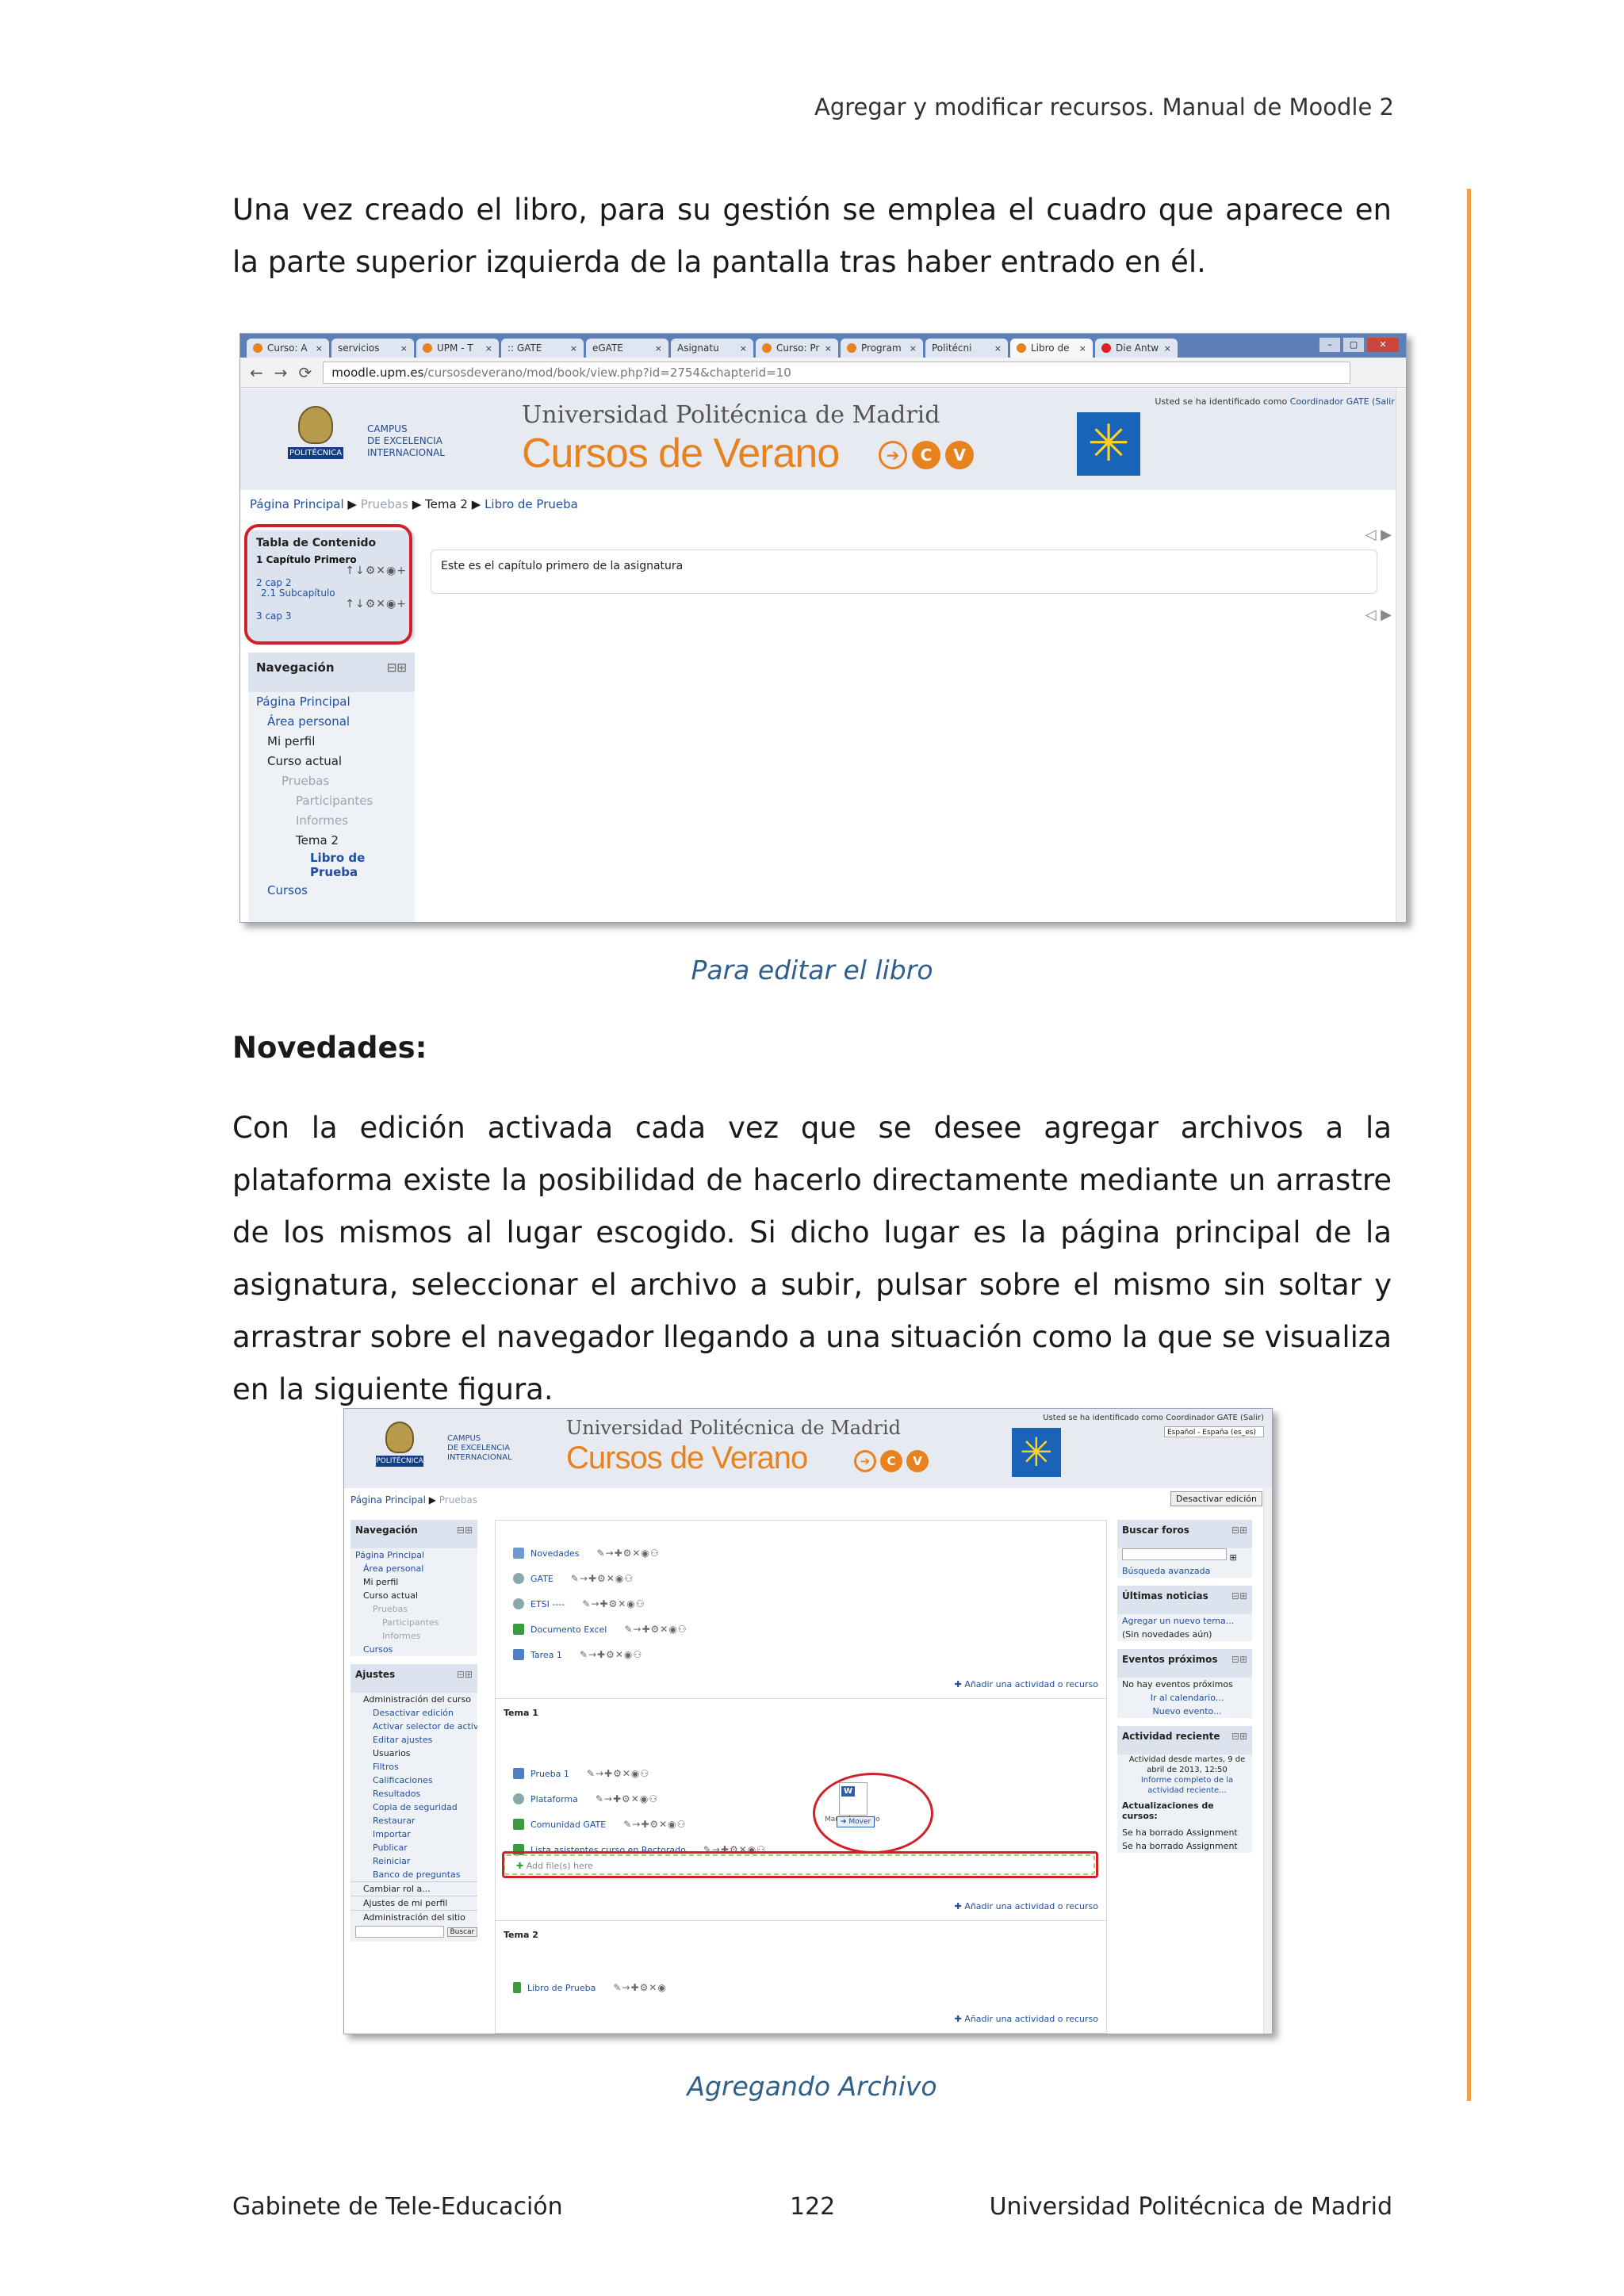 The height and width of the screenshot is (2296, 1624). What do you see at coordinates (399, 1932) in the screenshot?
I see `settings-search-input` at bounding box center [399, 1932].